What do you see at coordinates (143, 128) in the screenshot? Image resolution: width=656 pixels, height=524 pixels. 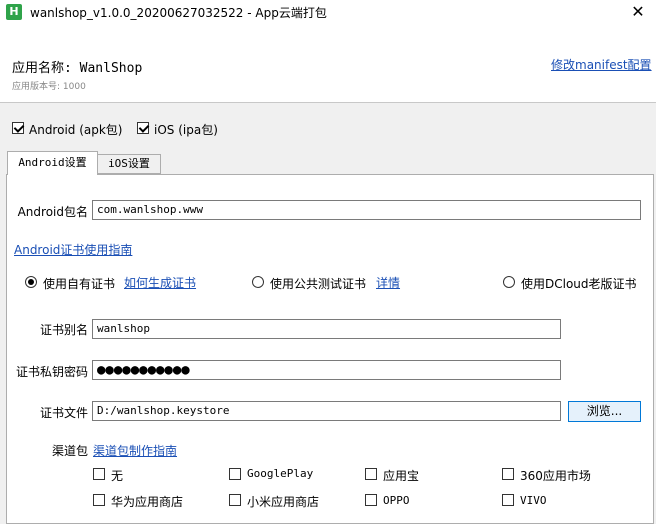 I see `ios-checkbox` at bounding box center [143, 128].